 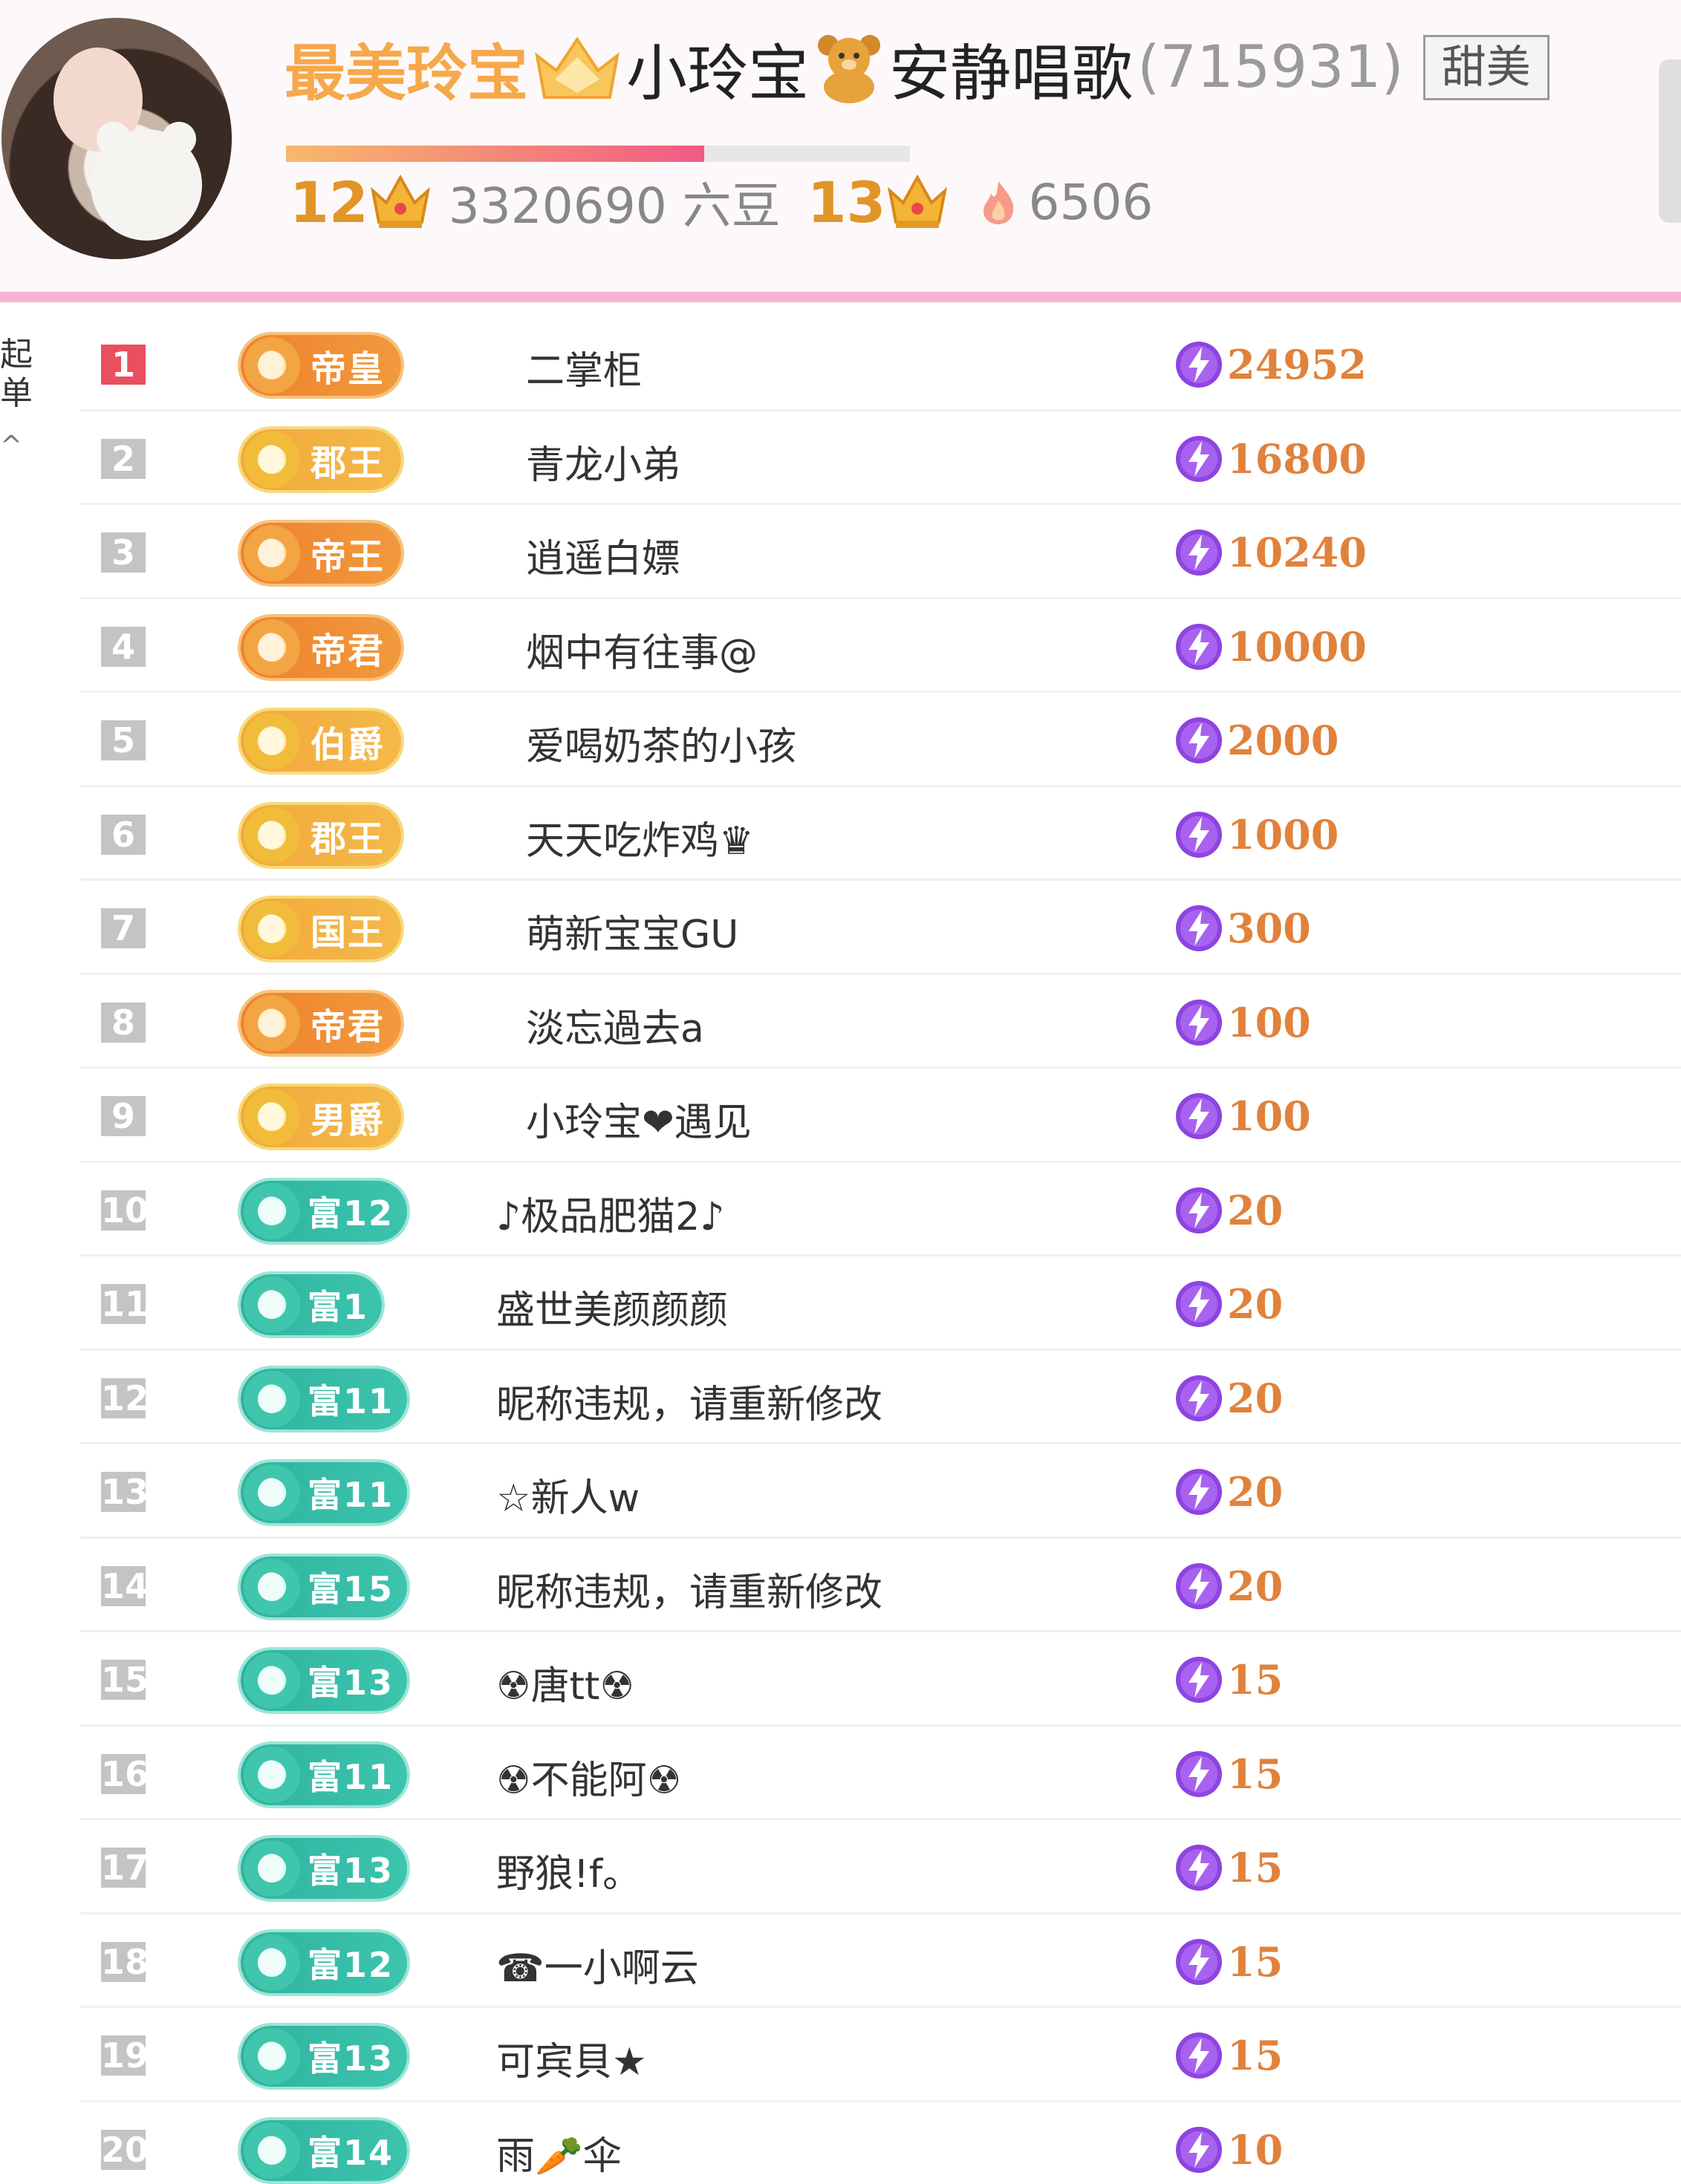 What do you see at coordinates (880, 2143) in the screenshot?
I see `rank-row: 20 富14 雨🥕伞 10` at bounding box center [880, 2143].